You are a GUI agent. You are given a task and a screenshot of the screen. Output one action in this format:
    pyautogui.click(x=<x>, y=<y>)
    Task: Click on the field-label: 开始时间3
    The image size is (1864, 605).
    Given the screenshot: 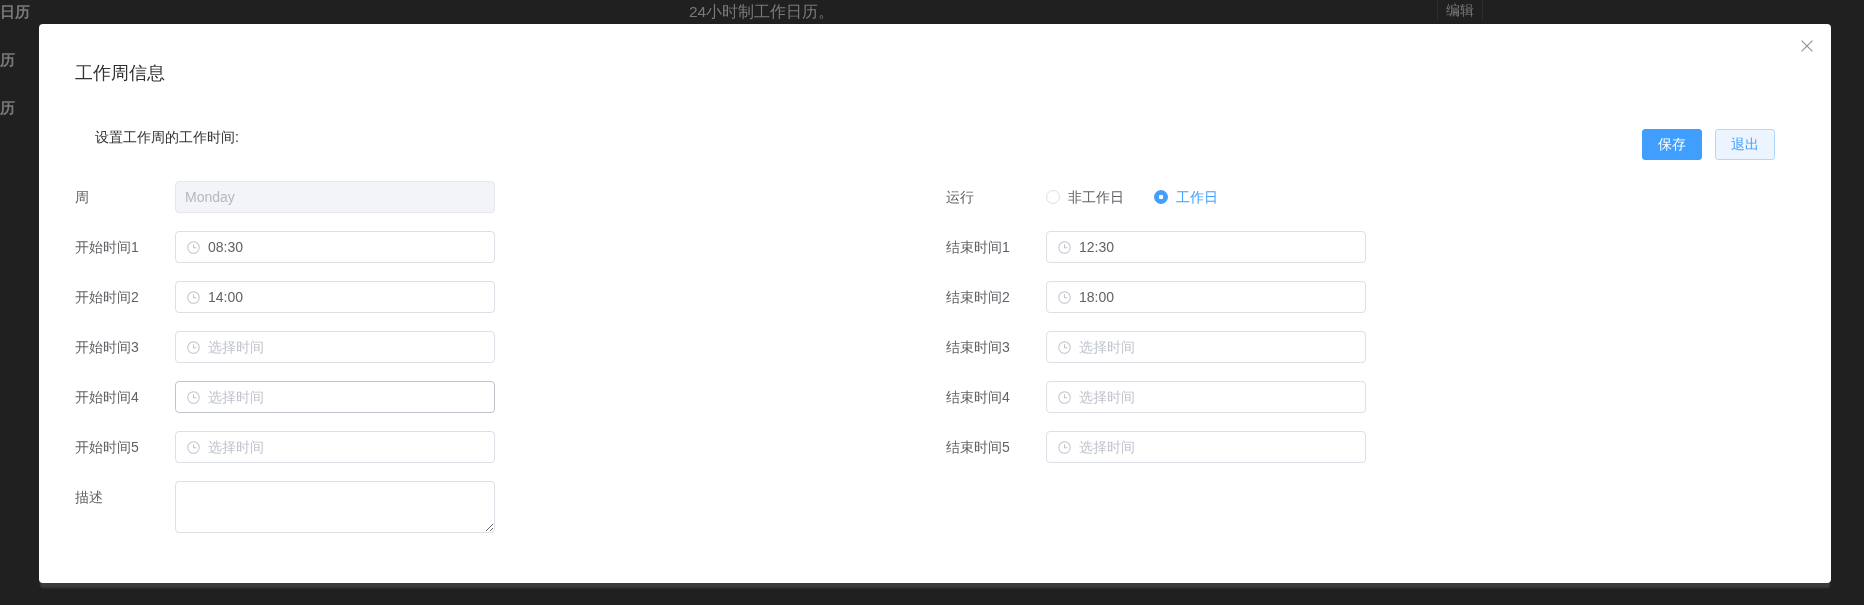 What is the action you would take?
    pyautogui.click(x=107, y=347)
    